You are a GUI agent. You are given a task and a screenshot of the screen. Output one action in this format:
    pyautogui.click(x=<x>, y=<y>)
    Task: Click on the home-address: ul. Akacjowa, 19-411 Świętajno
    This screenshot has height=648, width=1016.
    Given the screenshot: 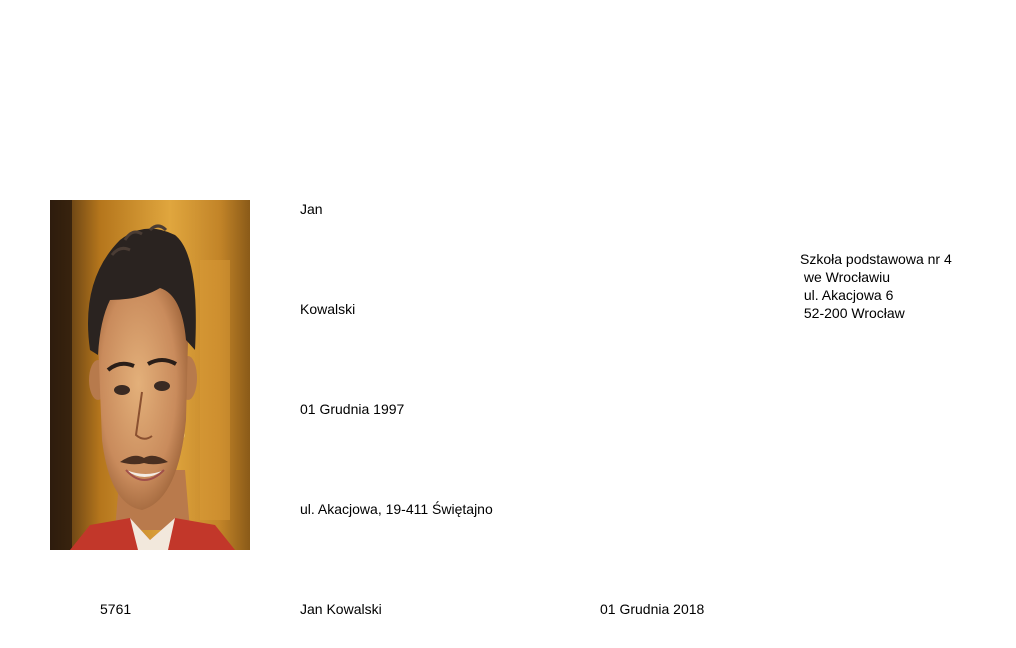 What is the action you would take?
    pyautogui.click(x=396, y=509)
    